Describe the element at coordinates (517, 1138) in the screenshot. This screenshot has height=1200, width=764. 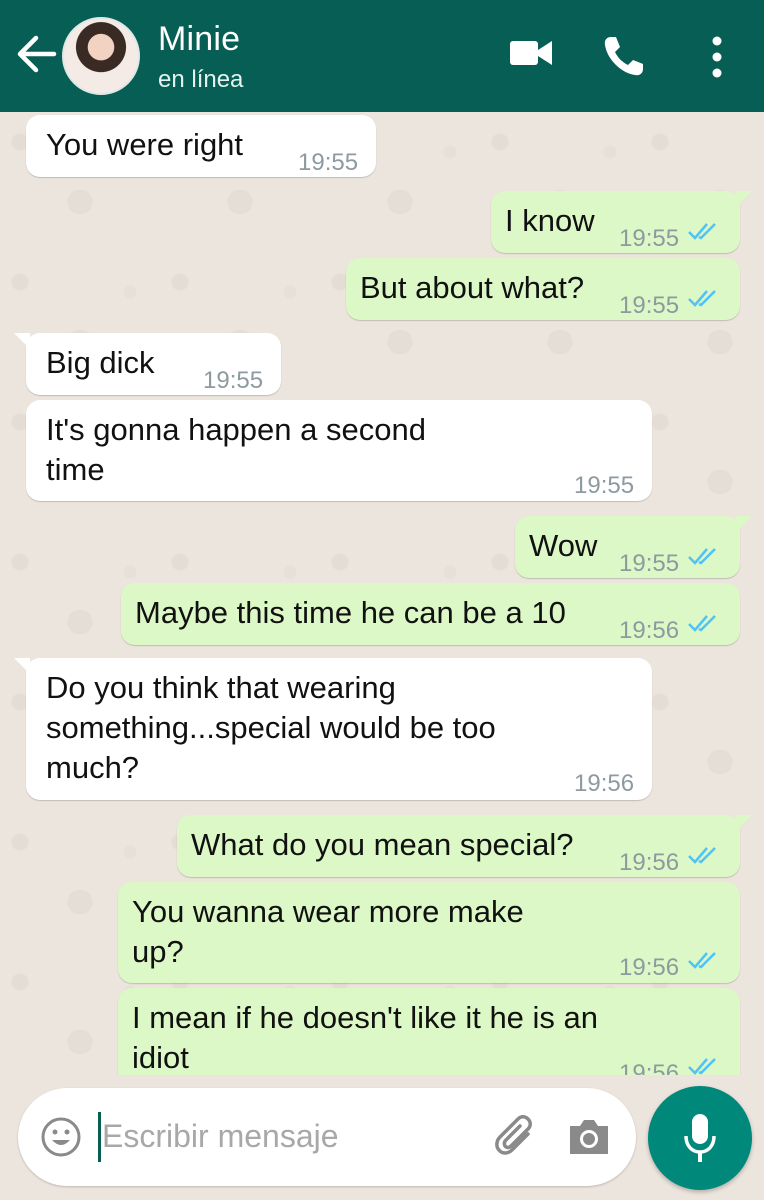
I see `attach-clip-icon` at that location.